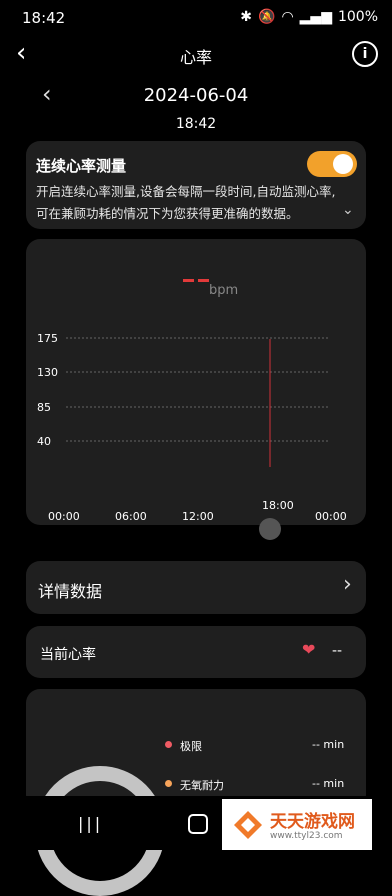 The height and width of the screenshot is (896, 392). What do you see at coordinates (191, 746) in the screenshot?
I see `zone-label: 极限` at bounding box center [191, 746].